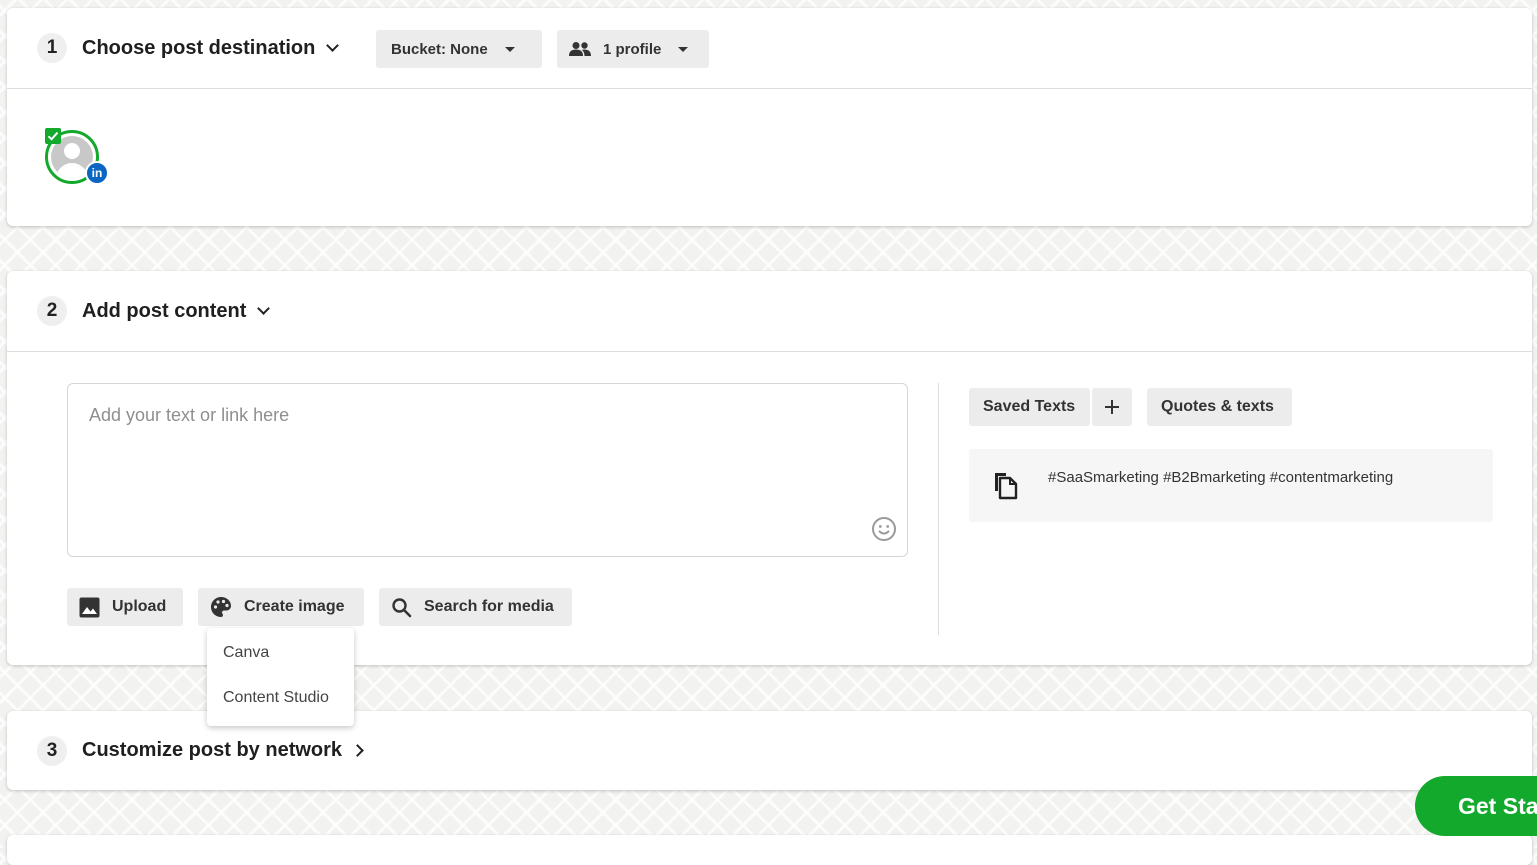 This screenshot has height=865, width=1537. Describe the element at coordinates (1005, 485) in the screenshot. I see `copy-icon` at that location.